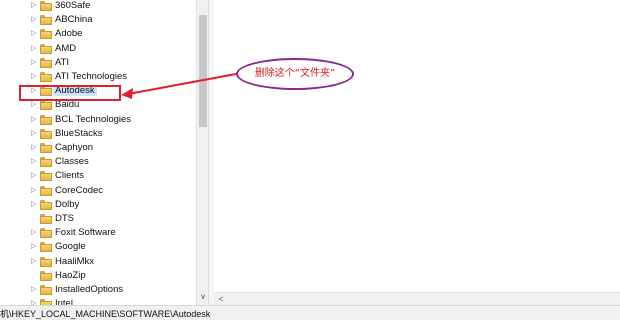 Image resolution: width=620 pixels, height=320 pixels. Describe the element at coordinates (75, 261) in the screenshot. I see `tree-item-label: HaaliMkx` at that location.